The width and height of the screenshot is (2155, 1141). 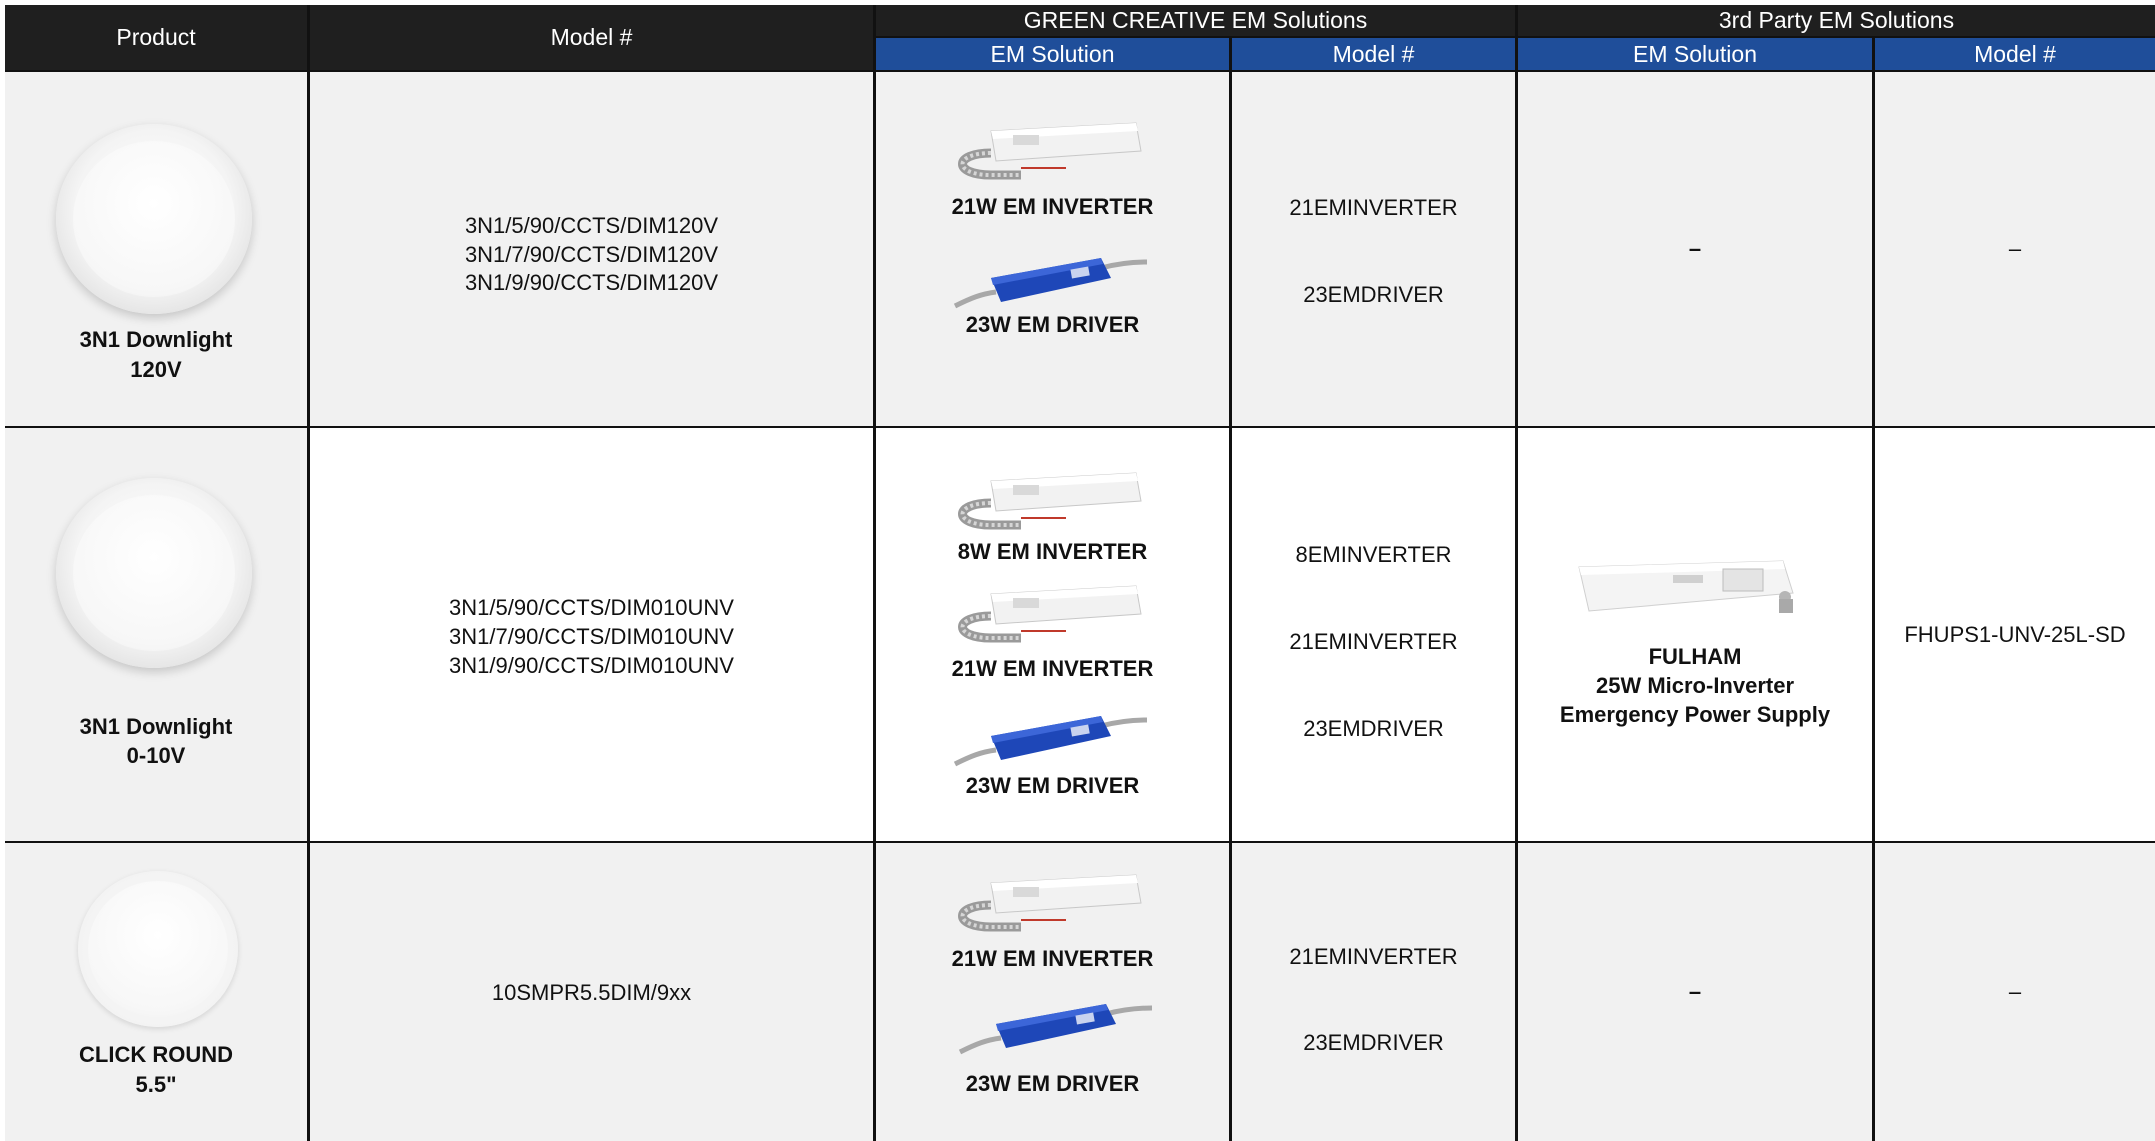 I want to click on click-round-lens, so click(x=158, y=949).